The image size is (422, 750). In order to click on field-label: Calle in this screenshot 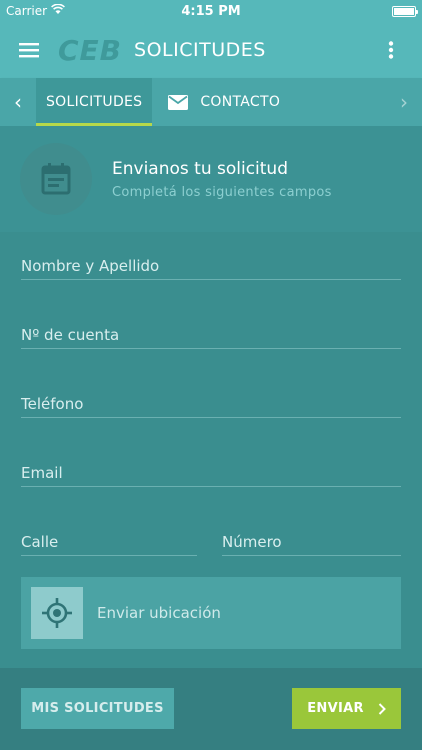, I will do `click(40, 542)`.